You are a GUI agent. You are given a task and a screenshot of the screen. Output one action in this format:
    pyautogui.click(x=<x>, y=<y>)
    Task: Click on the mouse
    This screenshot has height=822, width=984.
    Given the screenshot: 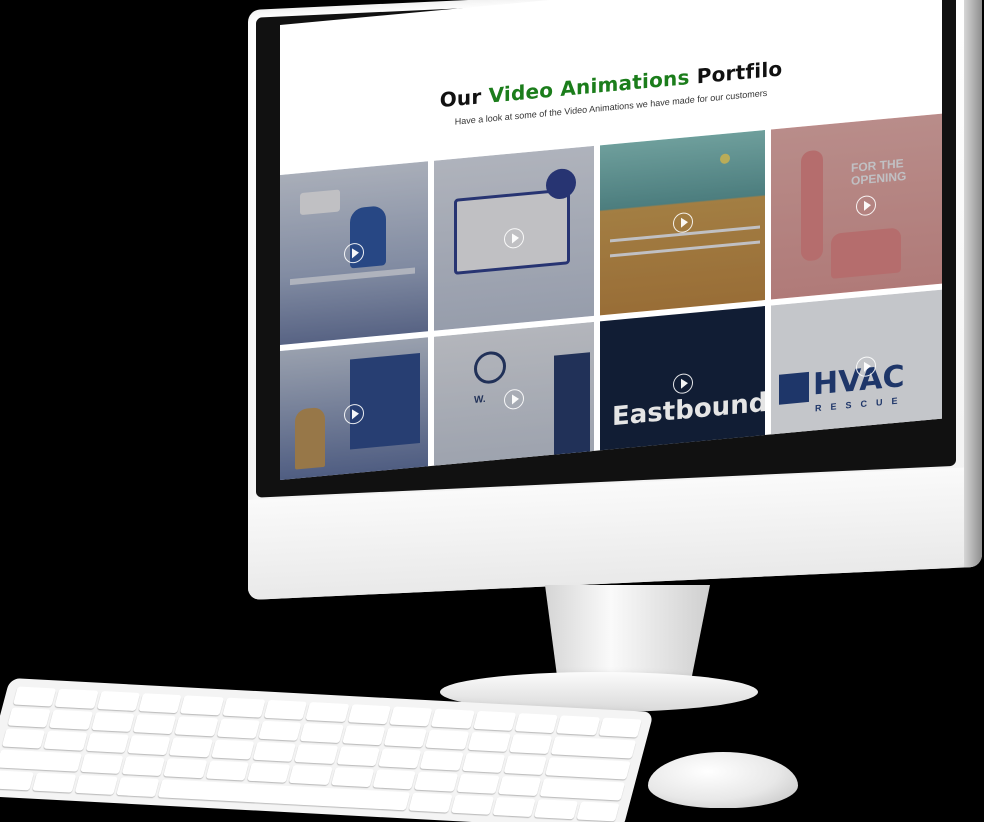 What is the action you would take?
    pyautogui.click(x=723, y=780)
    